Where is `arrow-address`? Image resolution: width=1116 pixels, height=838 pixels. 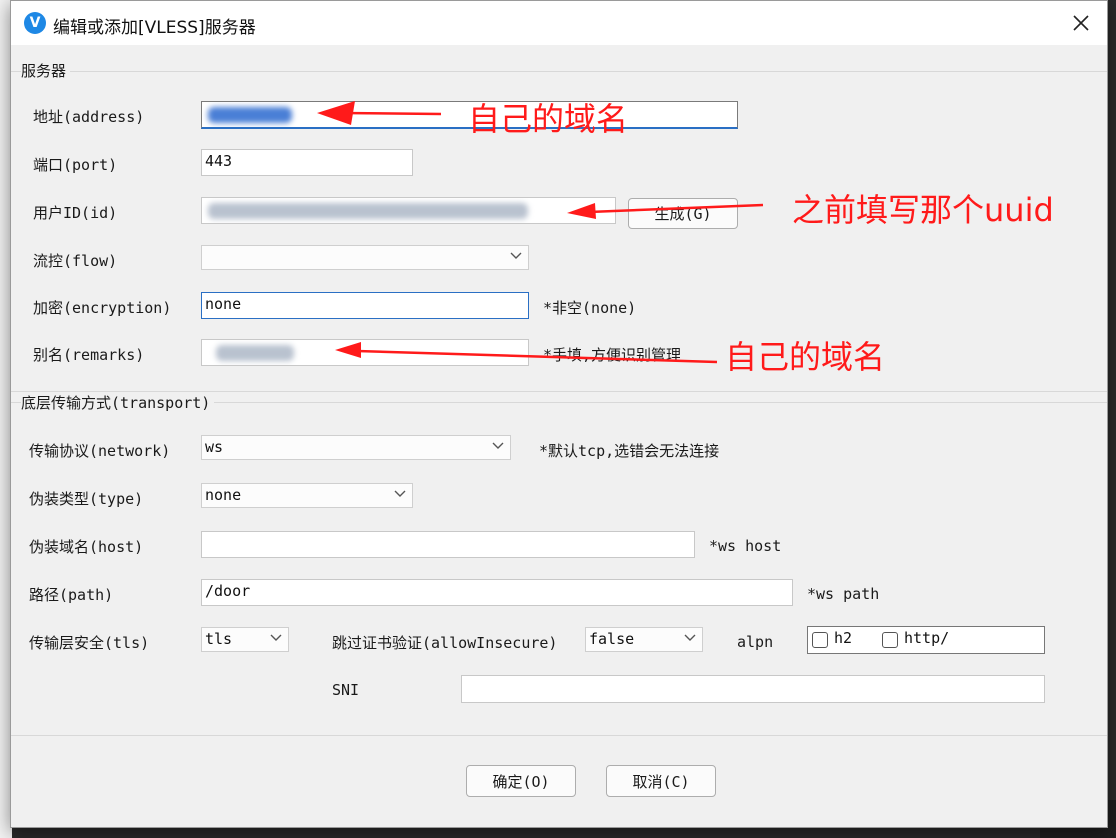 arrow-address is located at coordinates (379, 113).